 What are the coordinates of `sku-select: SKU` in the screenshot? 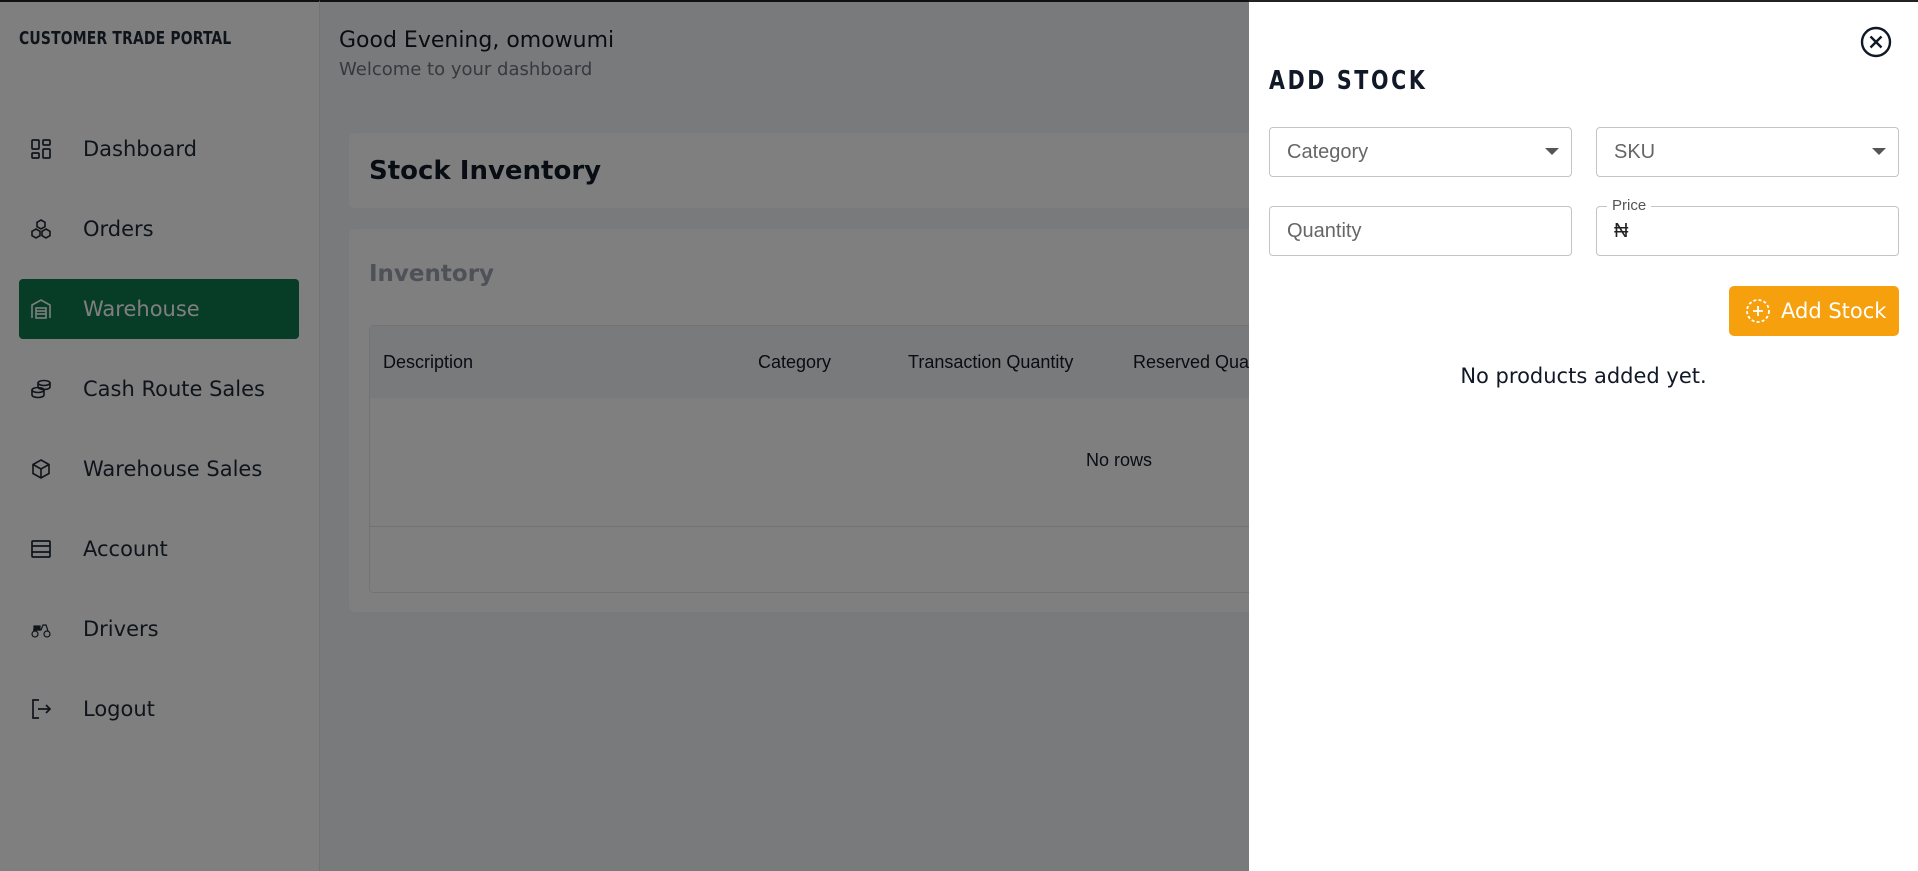 It's located at (1747, 152).